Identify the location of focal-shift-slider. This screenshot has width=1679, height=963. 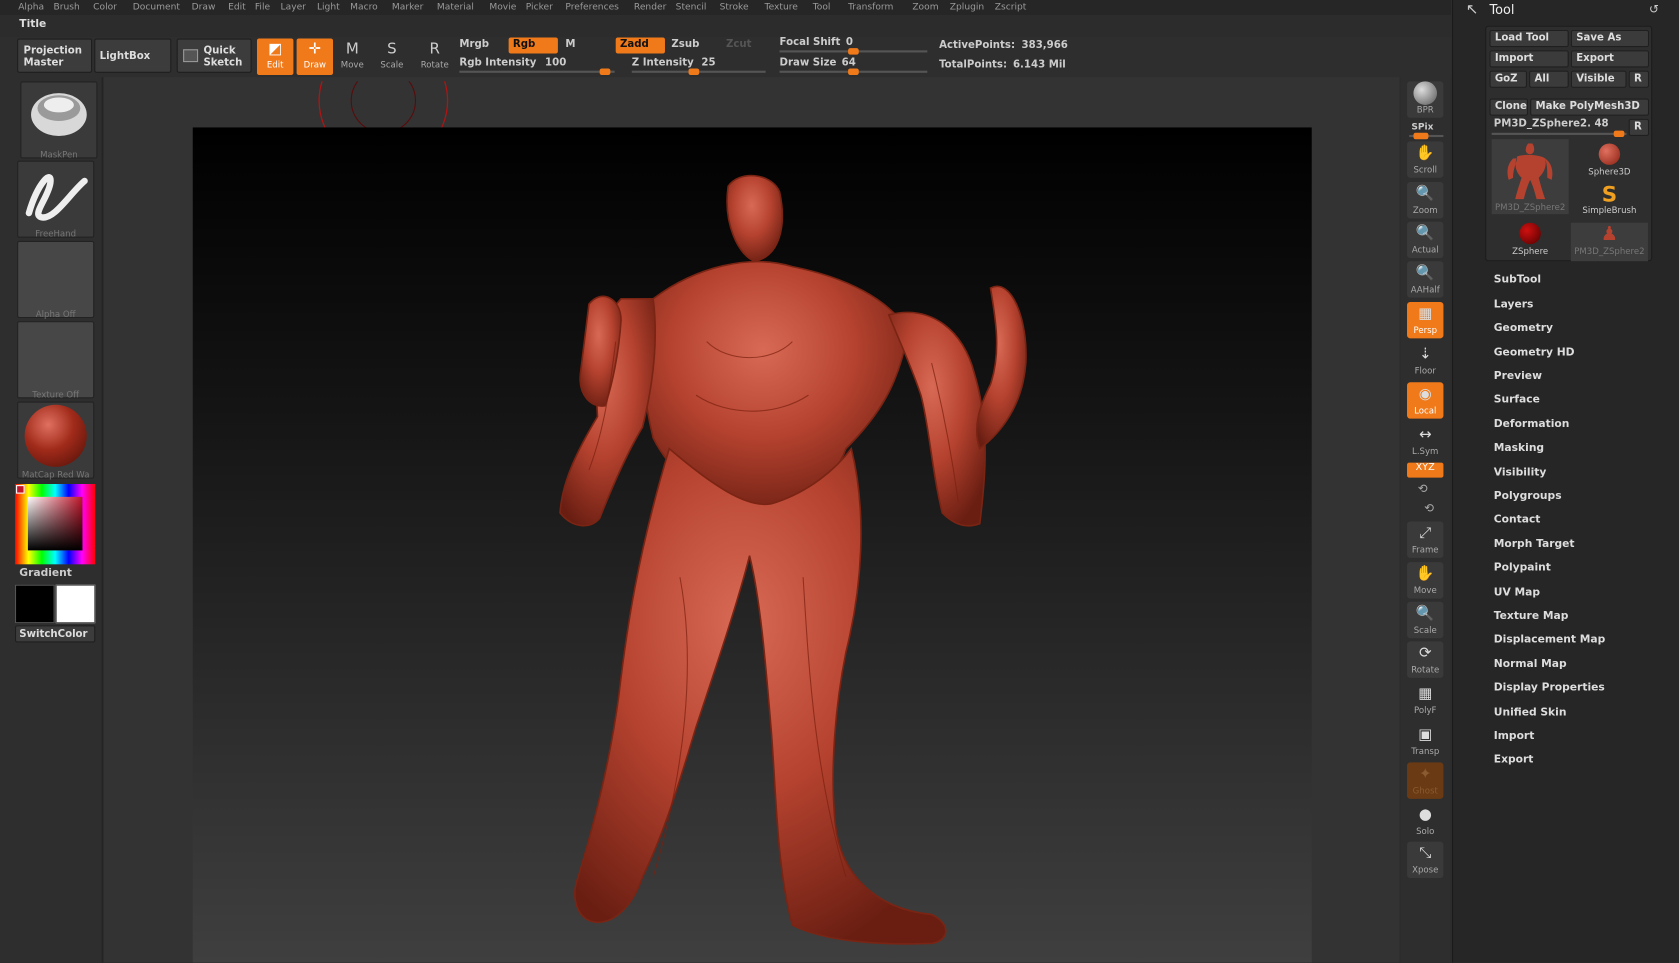
(853, 51).